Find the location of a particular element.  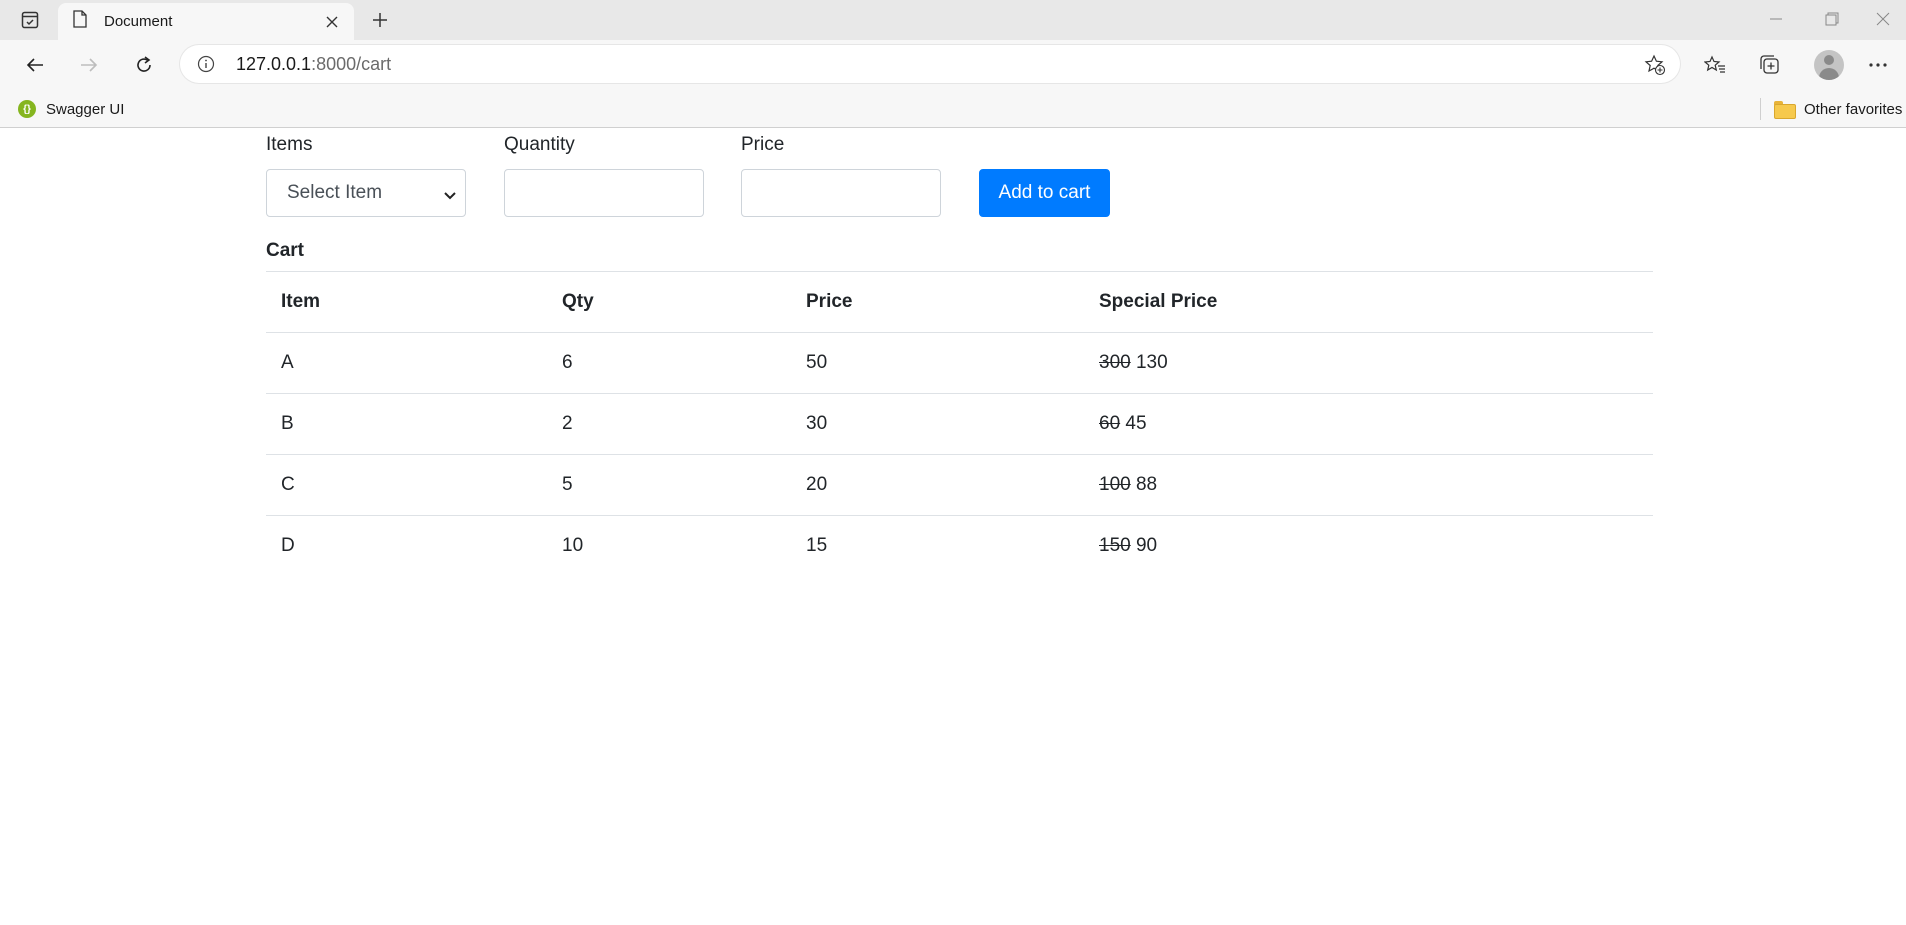

cell-item: C is located at coordinates (406, 485).